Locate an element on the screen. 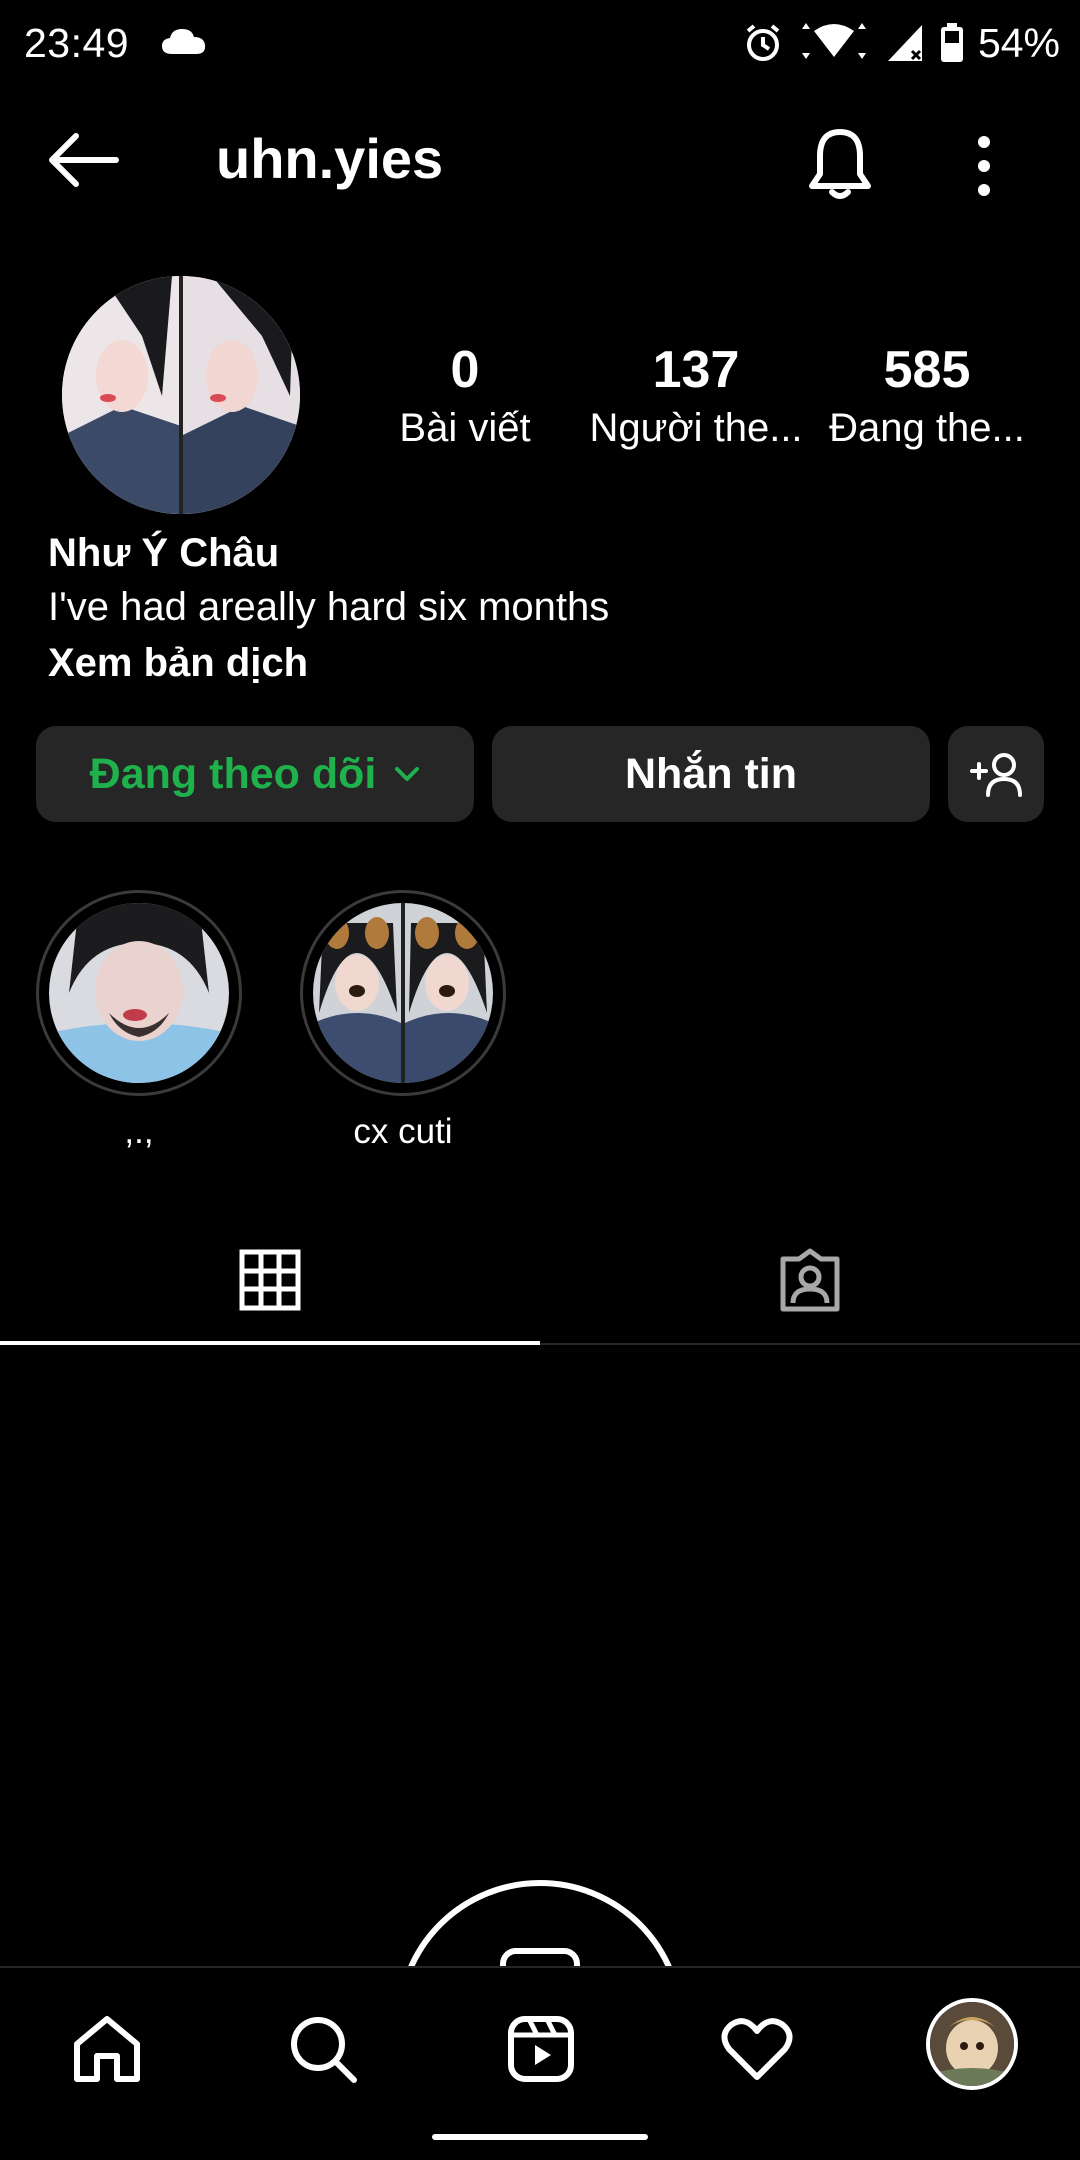 This screenshot has height=2160, width=1080. stat-posts-count: 0 is located at coordinates (465, 370).